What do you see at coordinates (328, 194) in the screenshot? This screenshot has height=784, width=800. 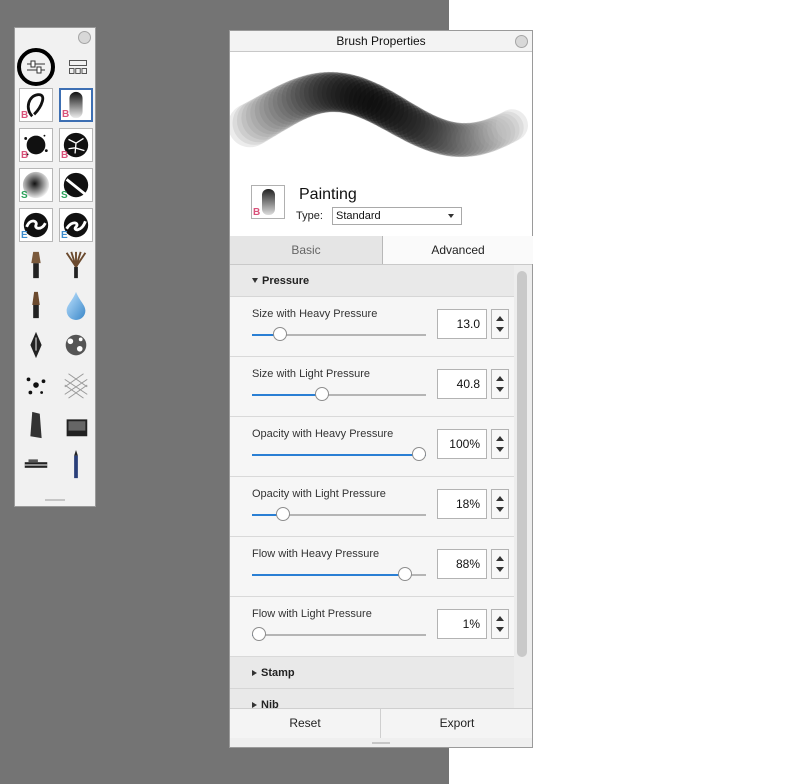 I see `brush-name: Painting` at bounding box center [328, 194].